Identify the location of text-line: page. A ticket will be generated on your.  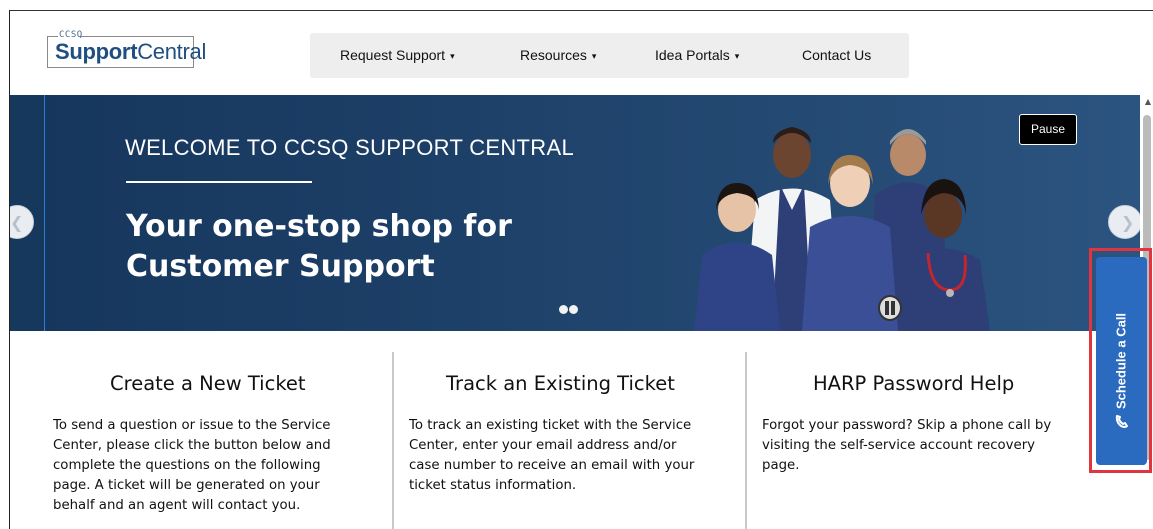
(186, 485).